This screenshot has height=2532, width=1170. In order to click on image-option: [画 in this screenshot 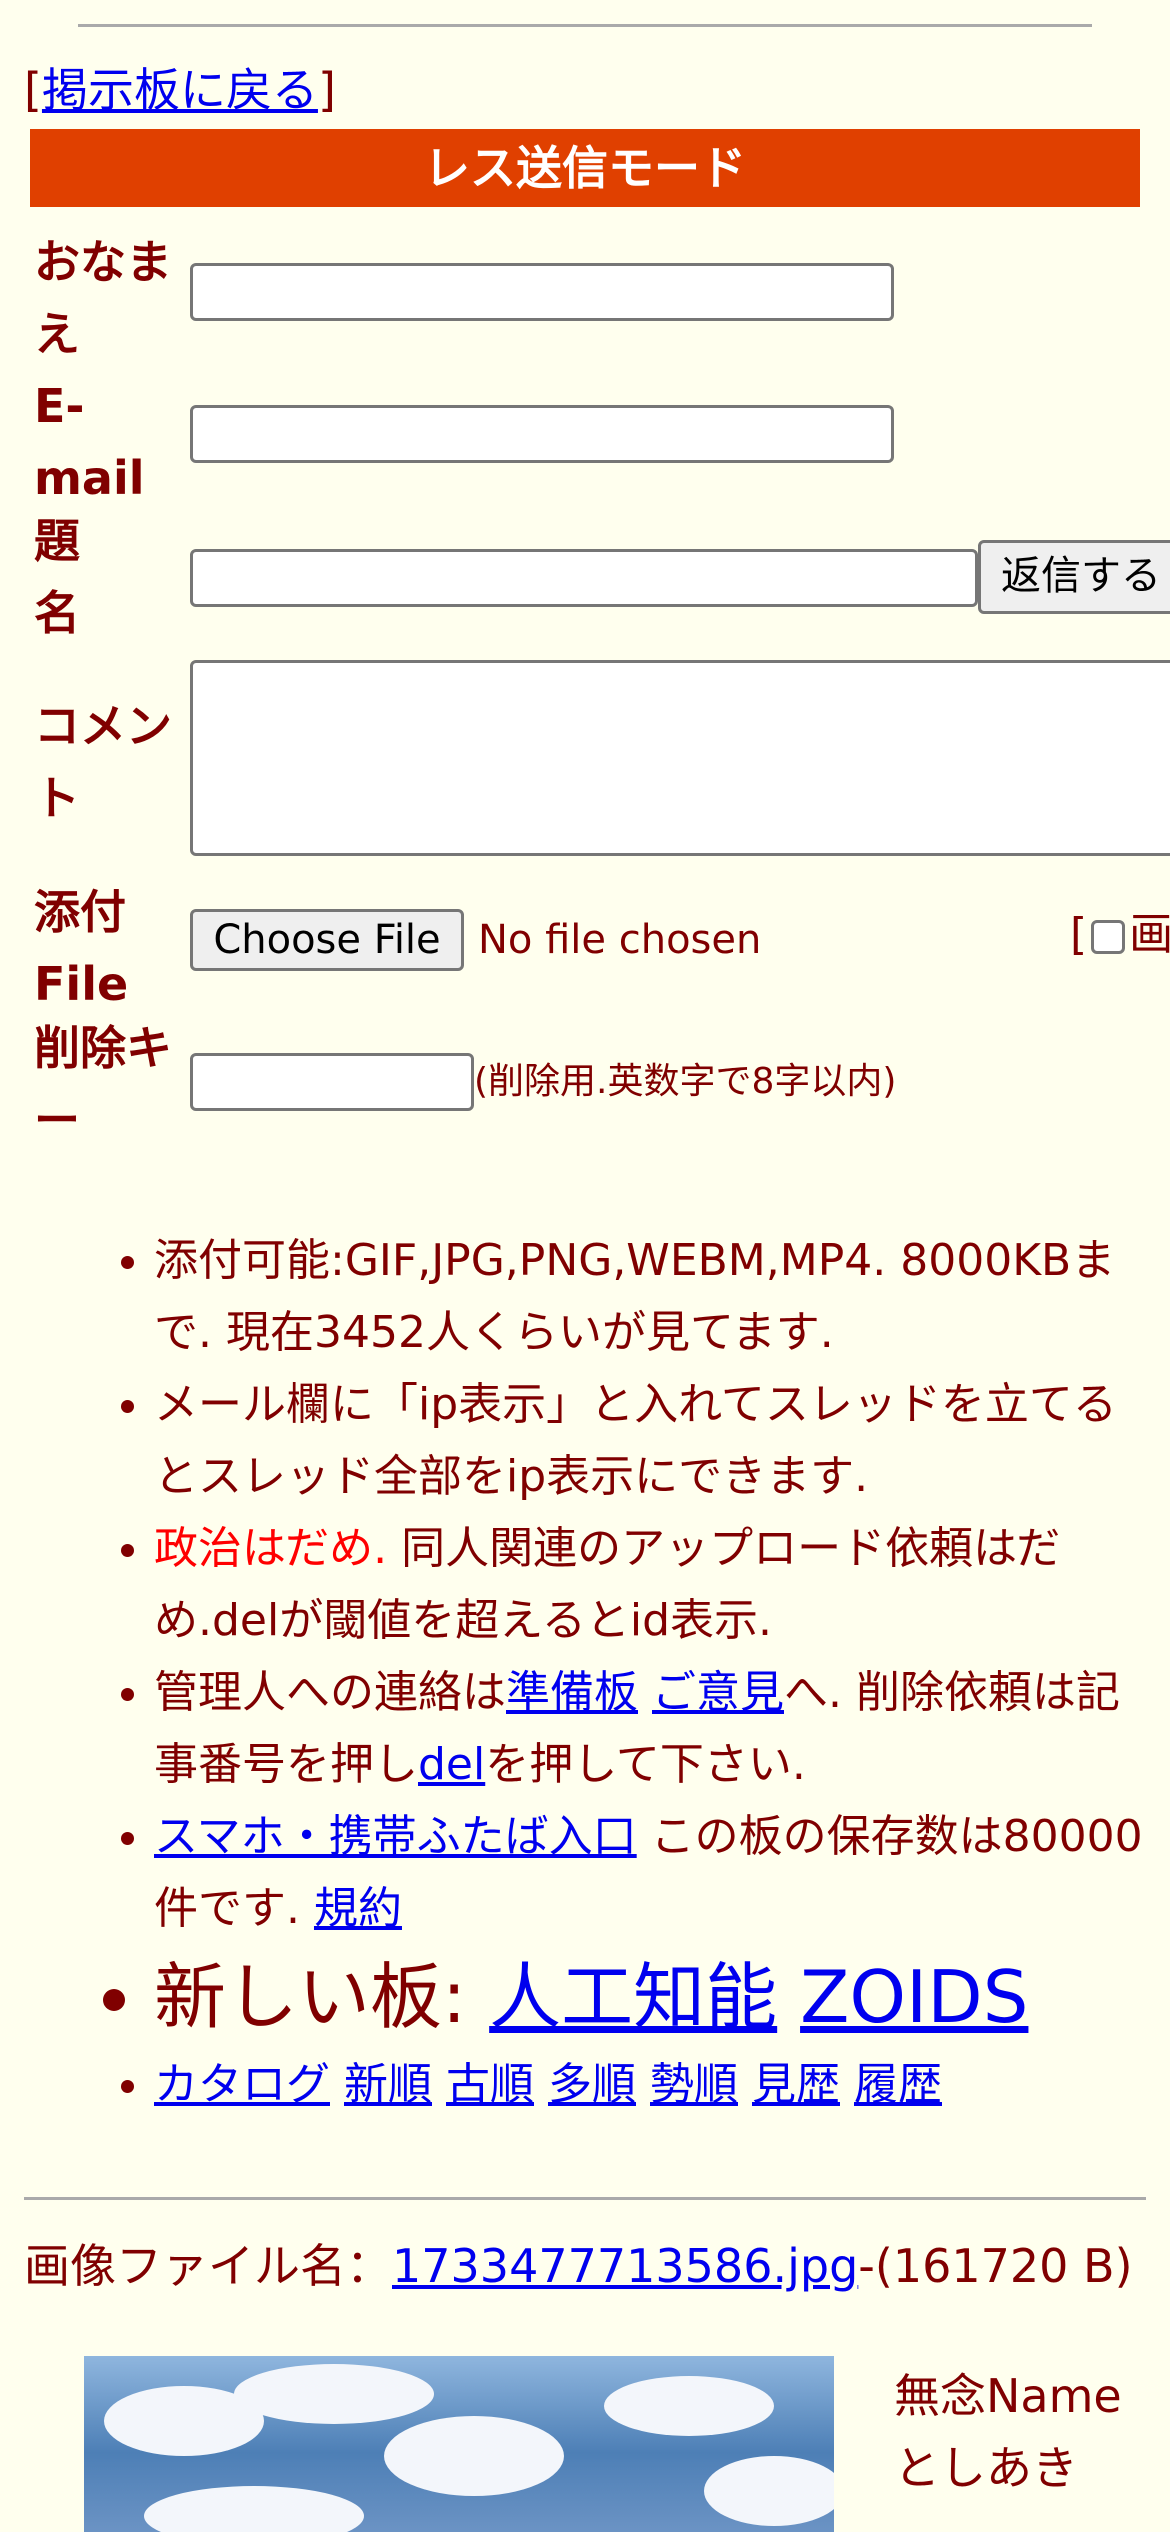, I will do `click(1120, 934)`.